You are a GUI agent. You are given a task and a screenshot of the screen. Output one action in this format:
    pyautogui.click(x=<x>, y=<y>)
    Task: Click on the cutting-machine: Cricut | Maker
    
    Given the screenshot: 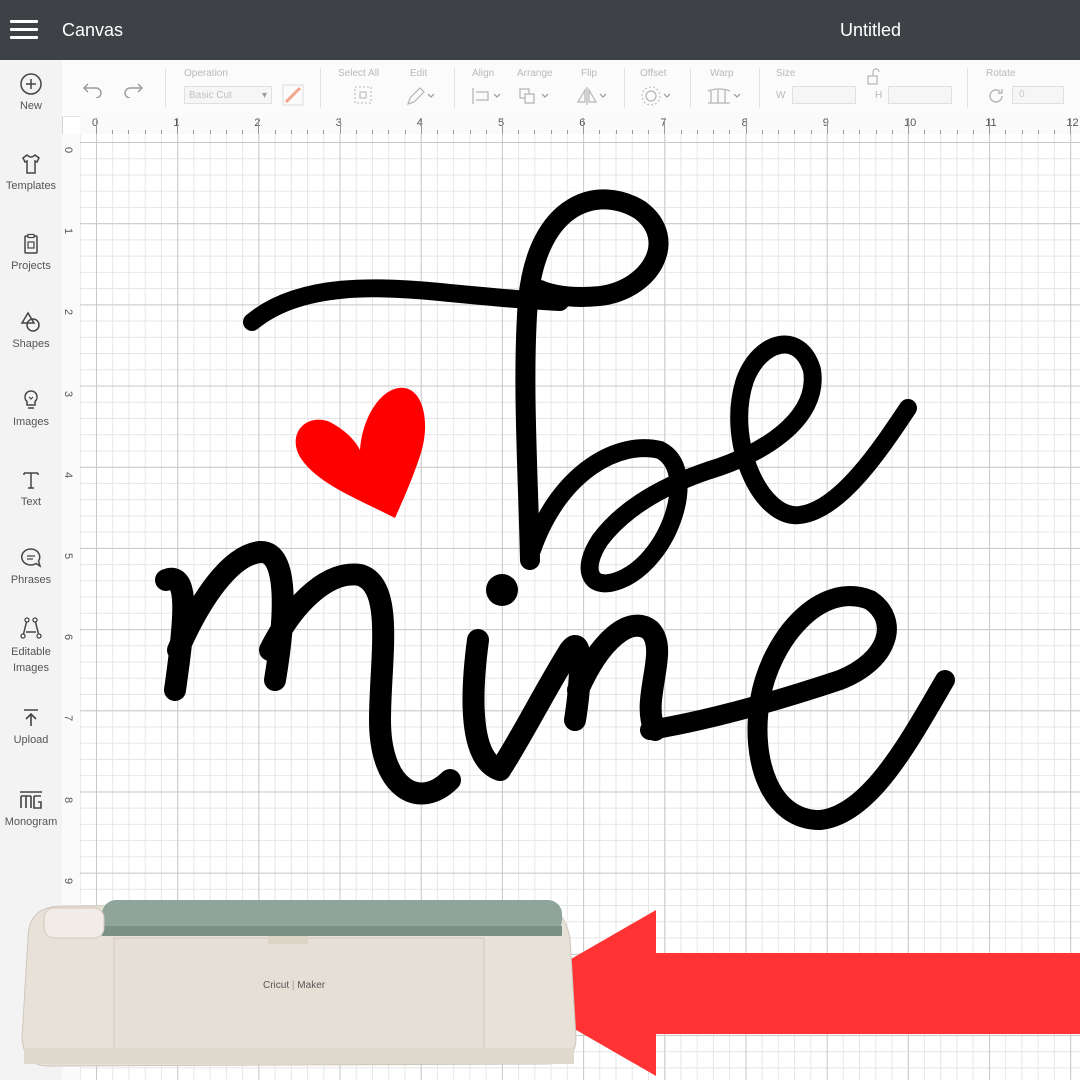 What is the action you would take?
    pyautogui.click(x=298, y=984)
    